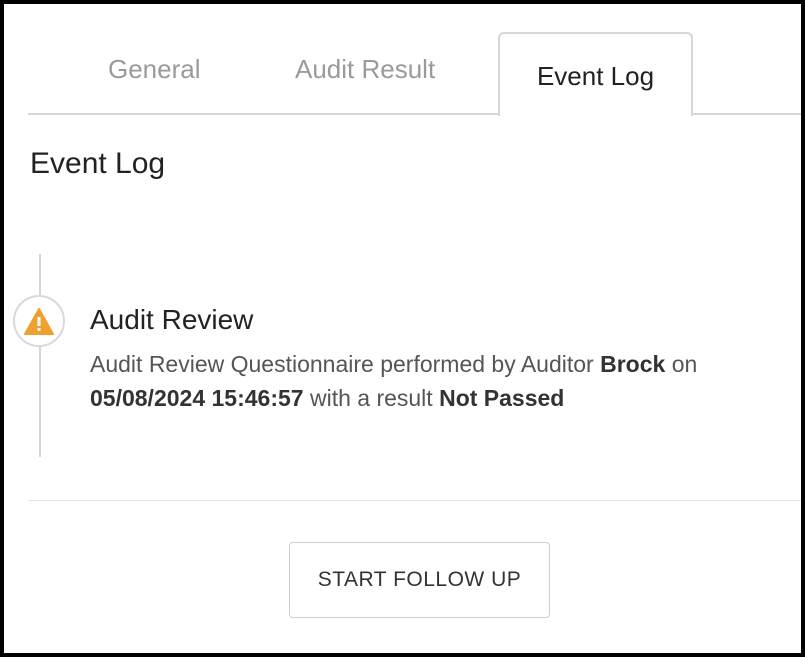 The height and width of the screenshot is (657, 805). What do you see at coordinates (365, 69) in the screenshot?
I see `tab-audit-result: Audit Result` at bounding box center [365, 69].